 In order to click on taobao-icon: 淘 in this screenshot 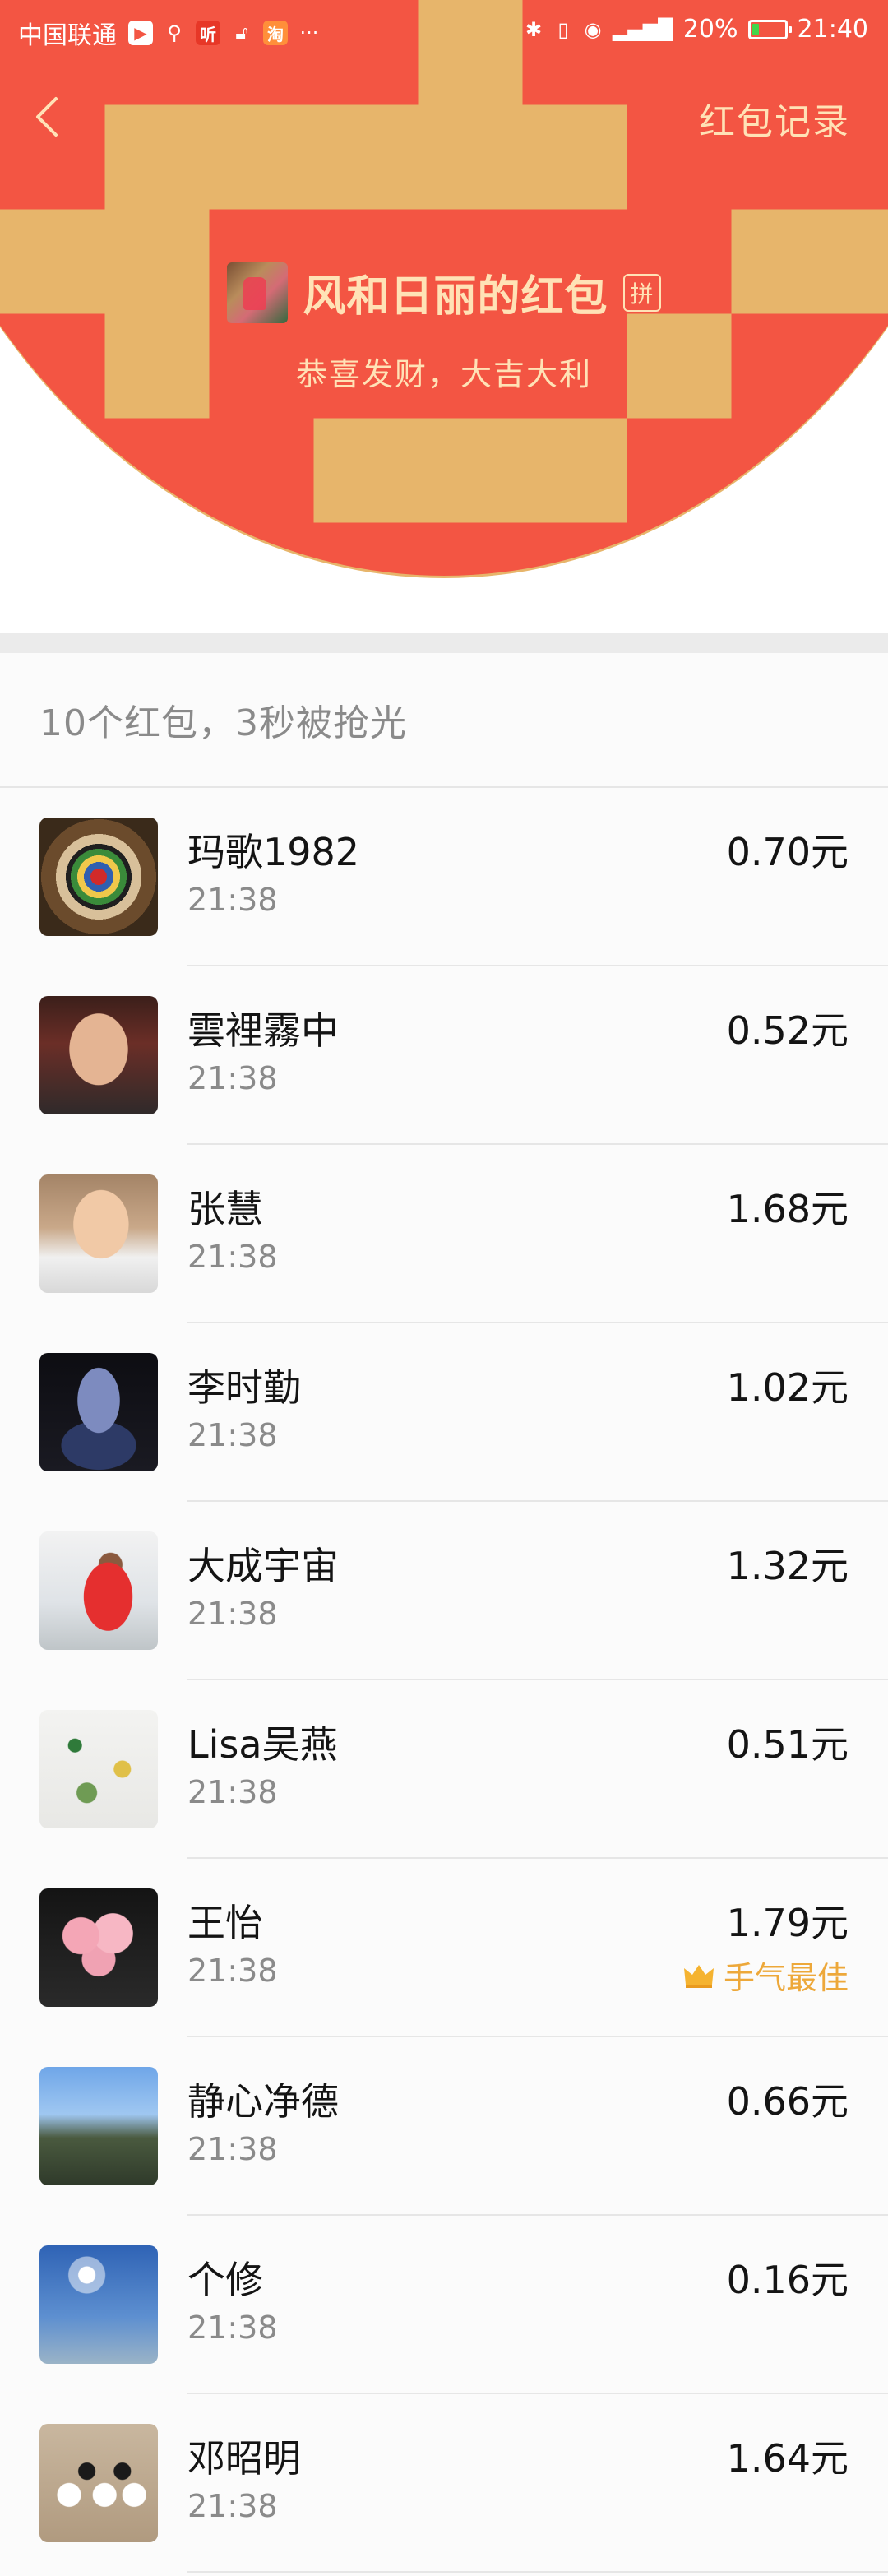, I will do `click(275, 33)`.